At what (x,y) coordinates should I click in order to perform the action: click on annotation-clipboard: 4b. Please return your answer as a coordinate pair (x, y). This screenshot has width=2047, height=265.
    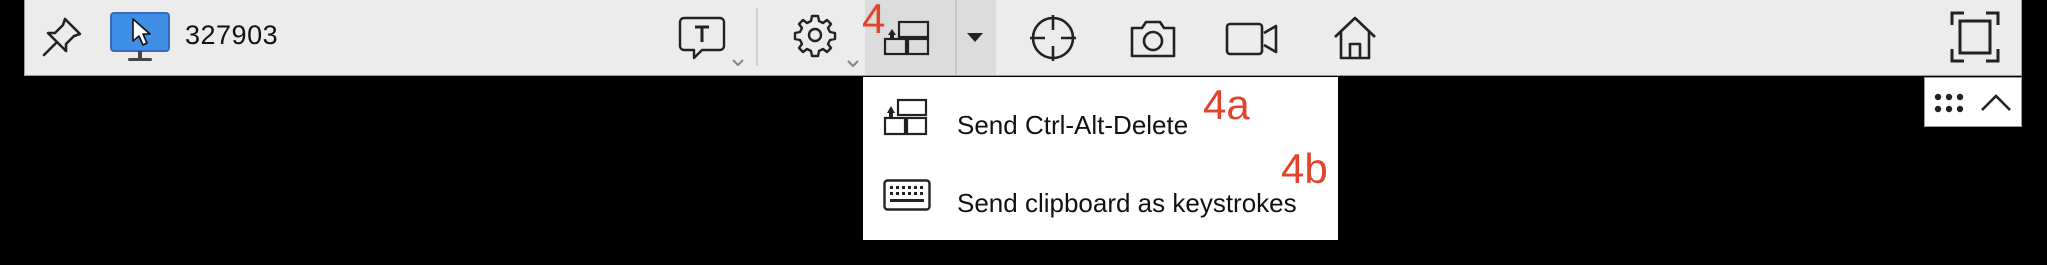
    Looking at the image, I should click on (1304, 168).